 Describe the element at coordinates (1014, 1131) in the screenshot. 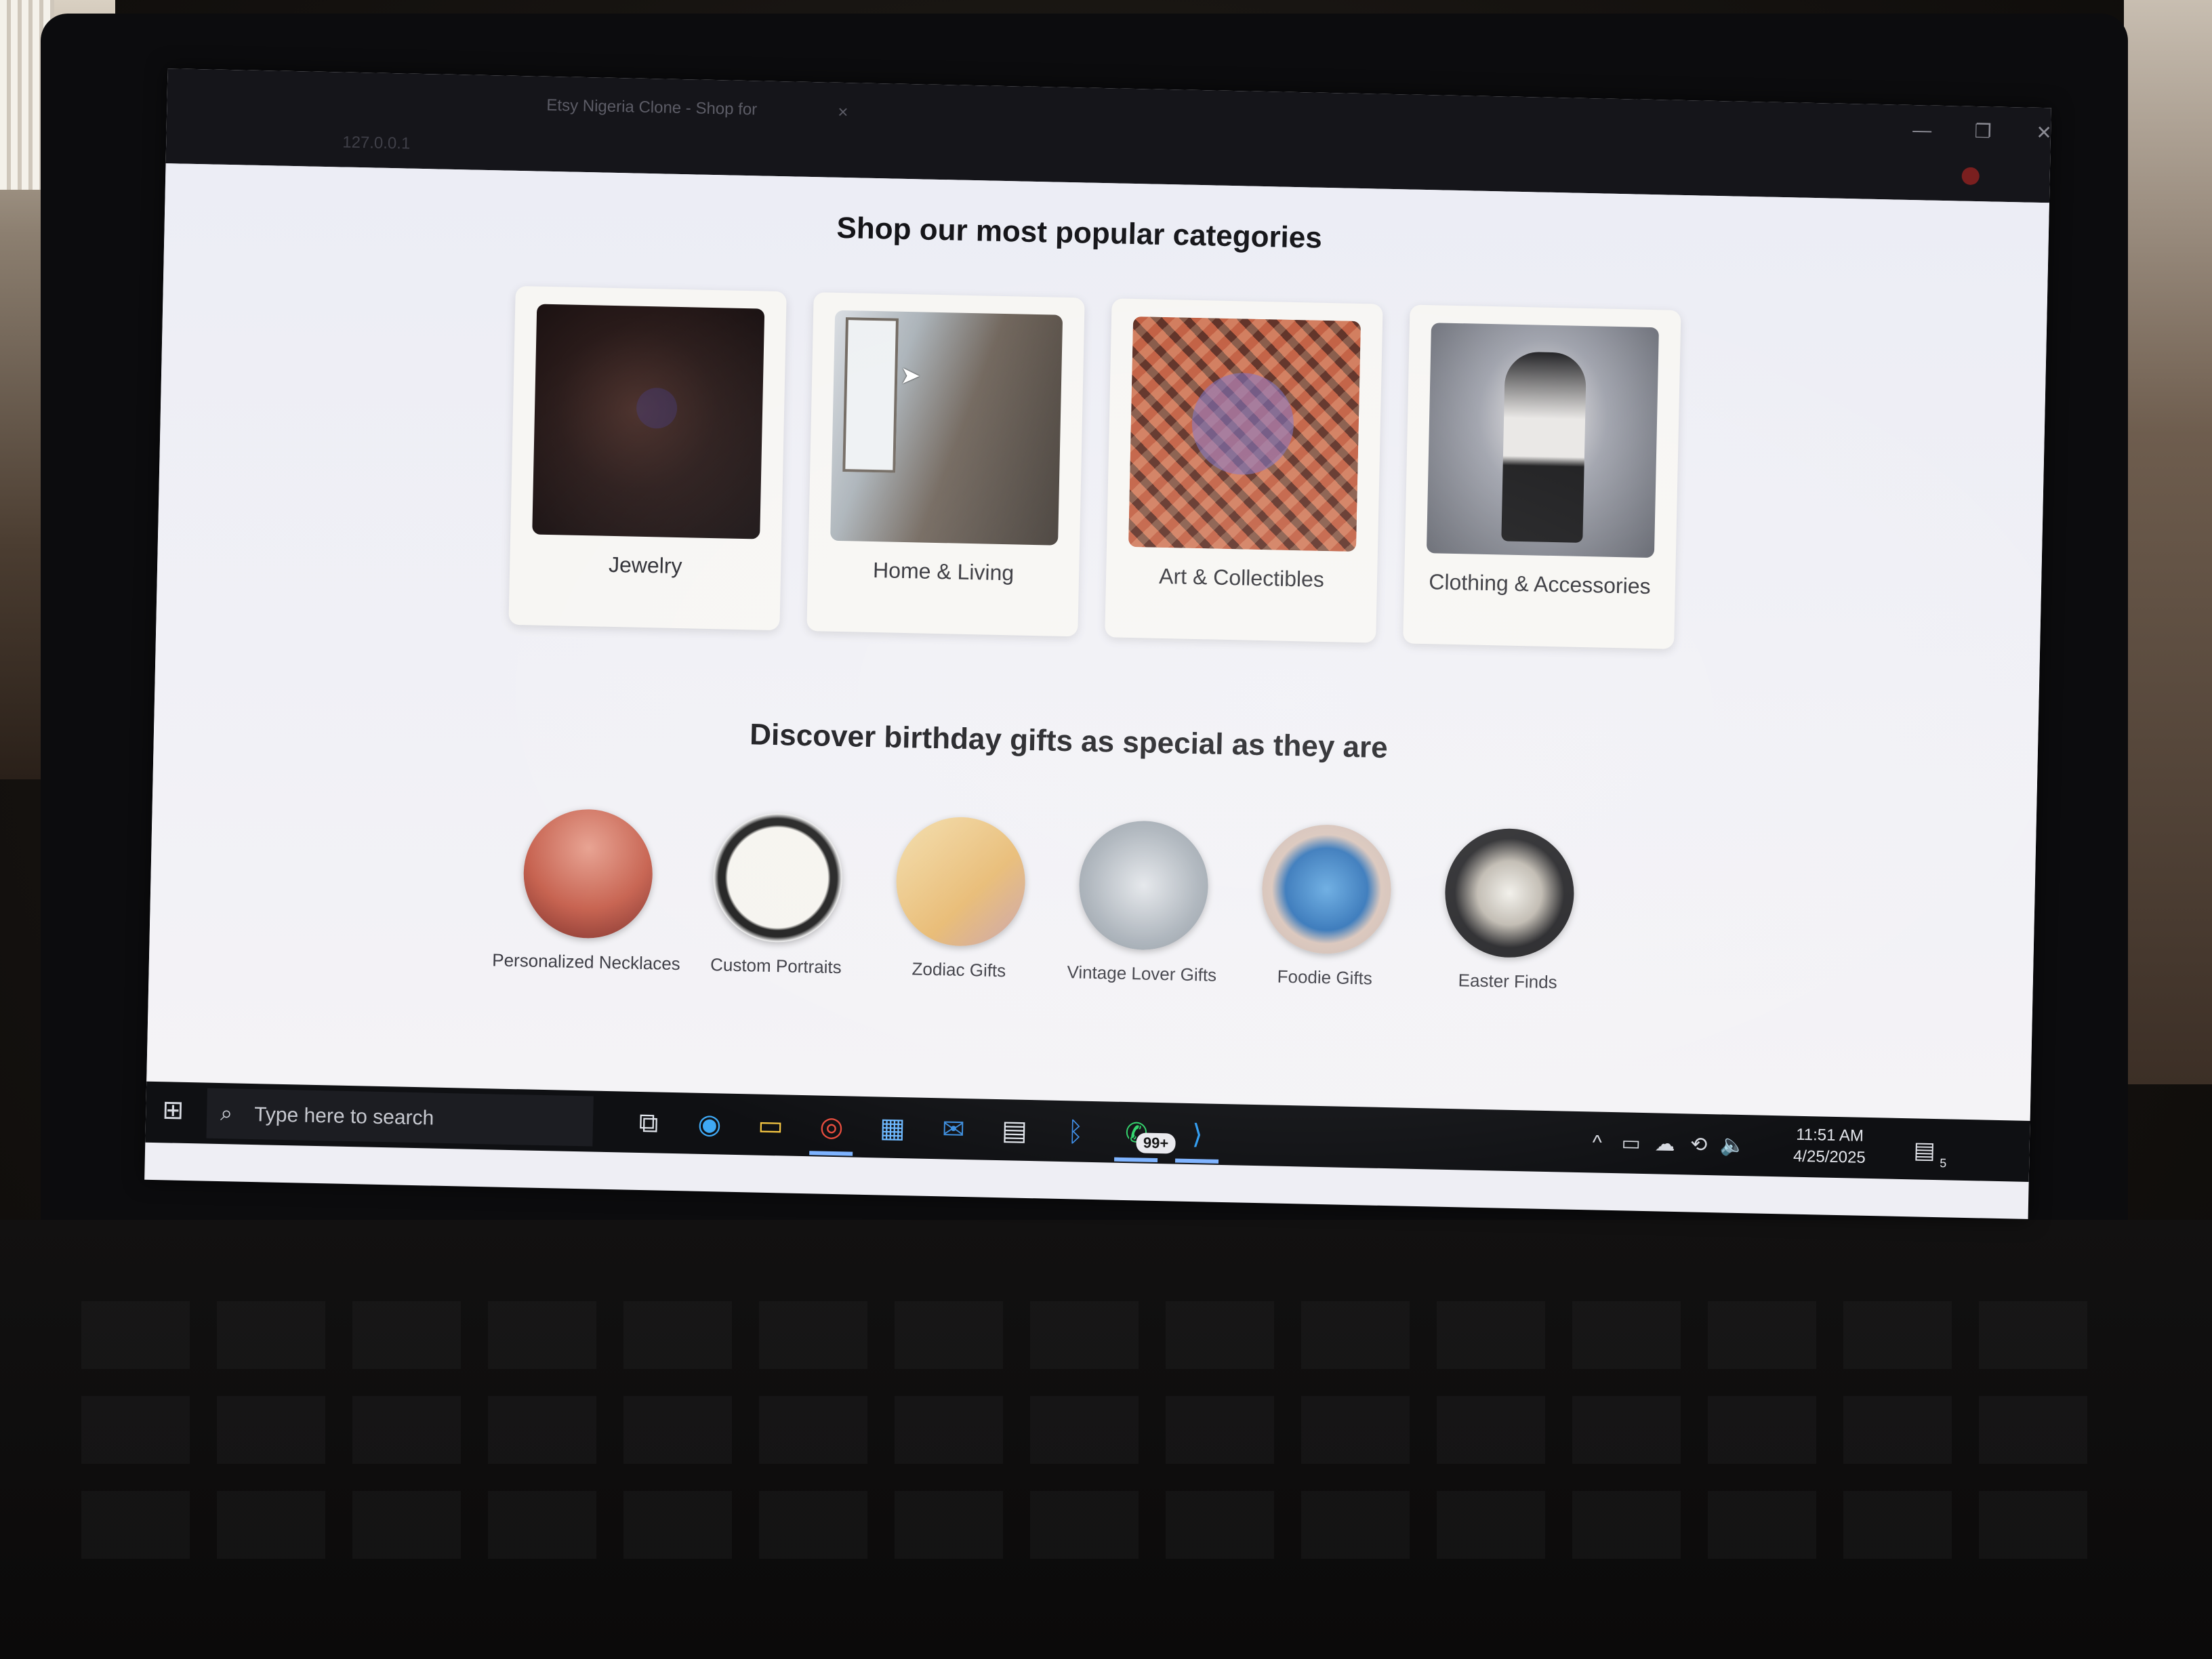

I see `calculator-icon: ▤` at that location.